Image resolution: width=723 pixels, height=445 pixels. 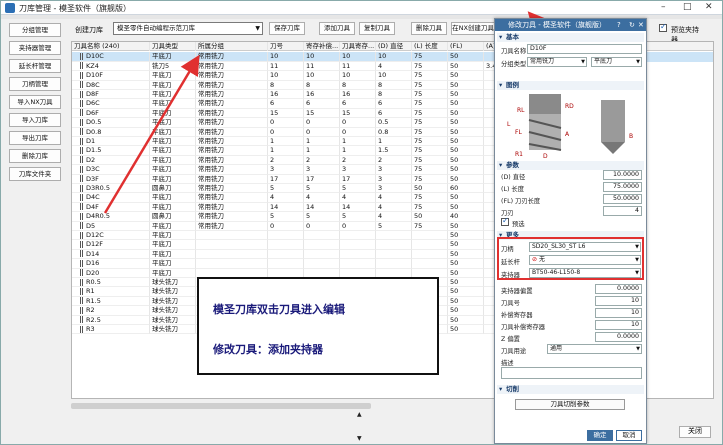 What do you see at coordinates (613, 121) in the screenshot?
I see `diagram-side-view` at bounding box center [613, 121].